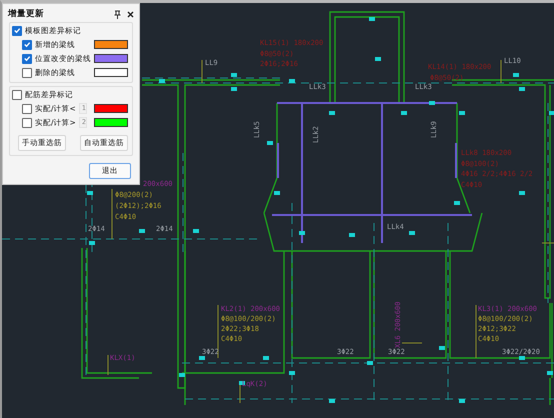  I want to click on close-icon, so click(130, 14).